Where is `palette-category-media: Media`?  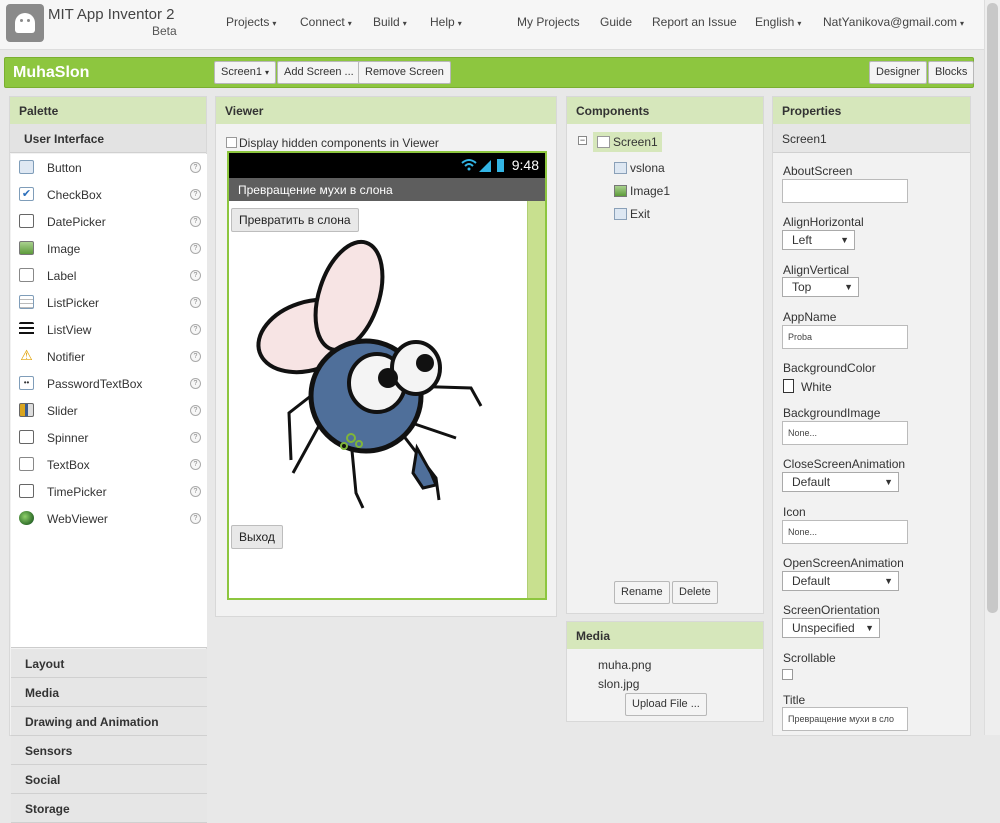
palette-category-media: Media is located at coordinates (109, 692).